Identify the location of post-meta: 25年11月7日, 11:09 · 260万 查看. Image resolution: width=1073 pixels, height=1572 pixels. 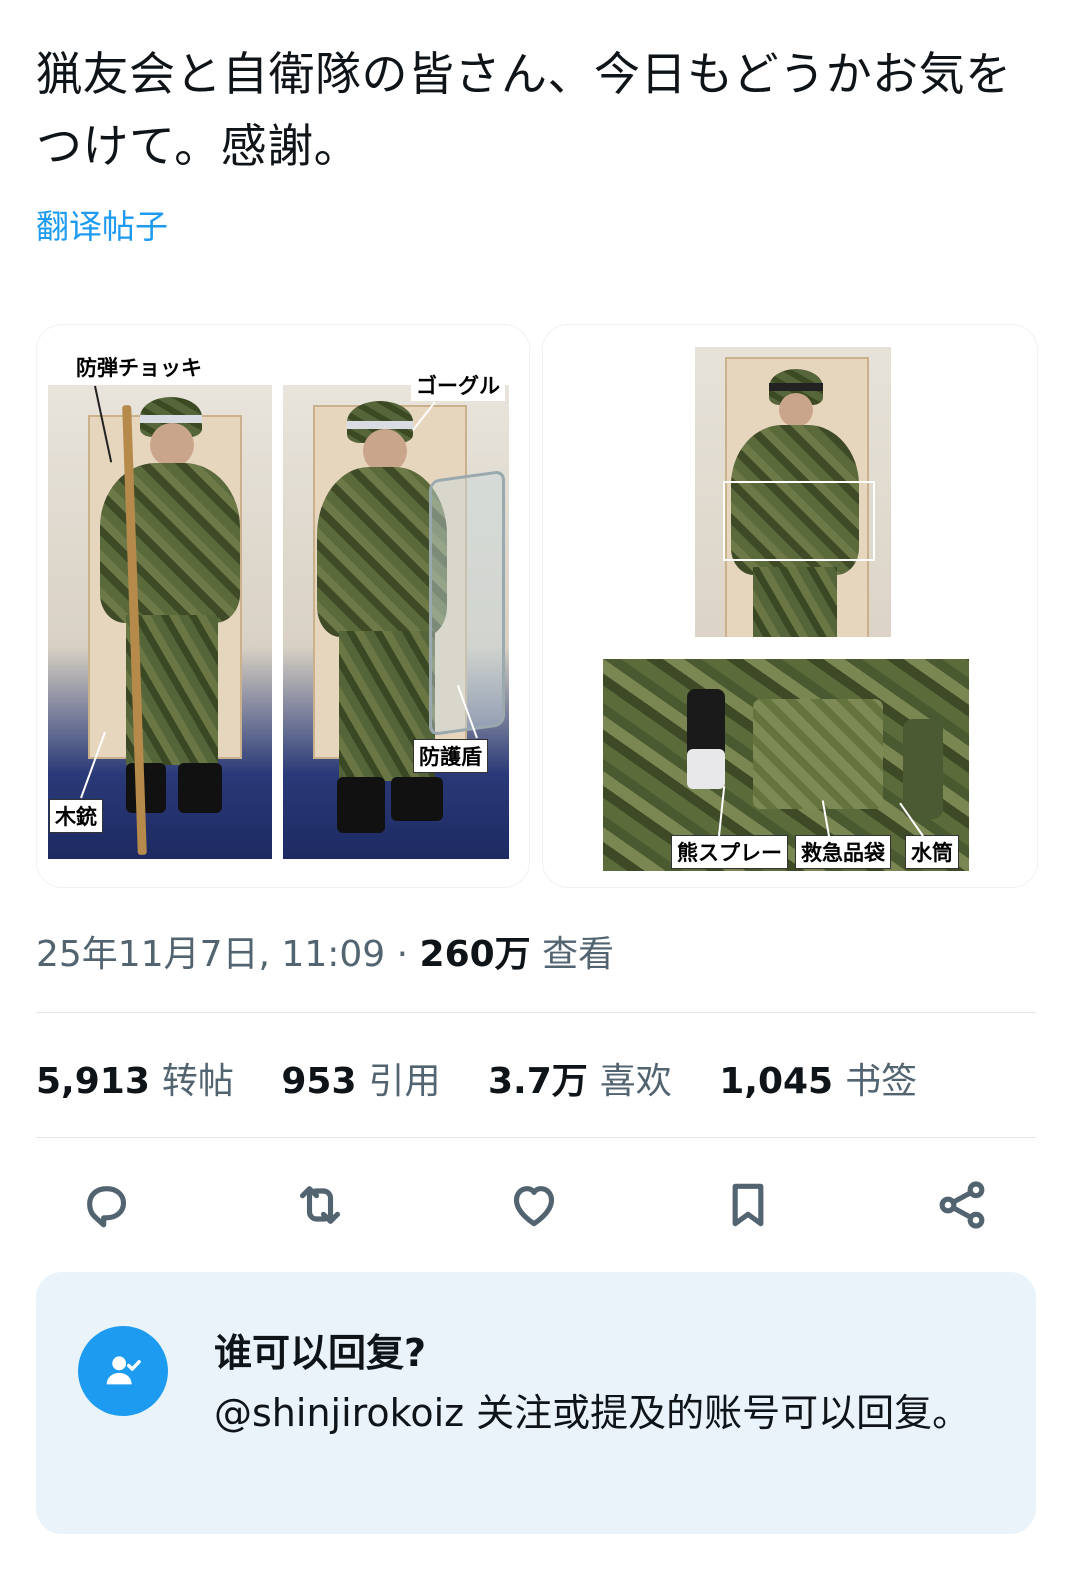
(325, 951).